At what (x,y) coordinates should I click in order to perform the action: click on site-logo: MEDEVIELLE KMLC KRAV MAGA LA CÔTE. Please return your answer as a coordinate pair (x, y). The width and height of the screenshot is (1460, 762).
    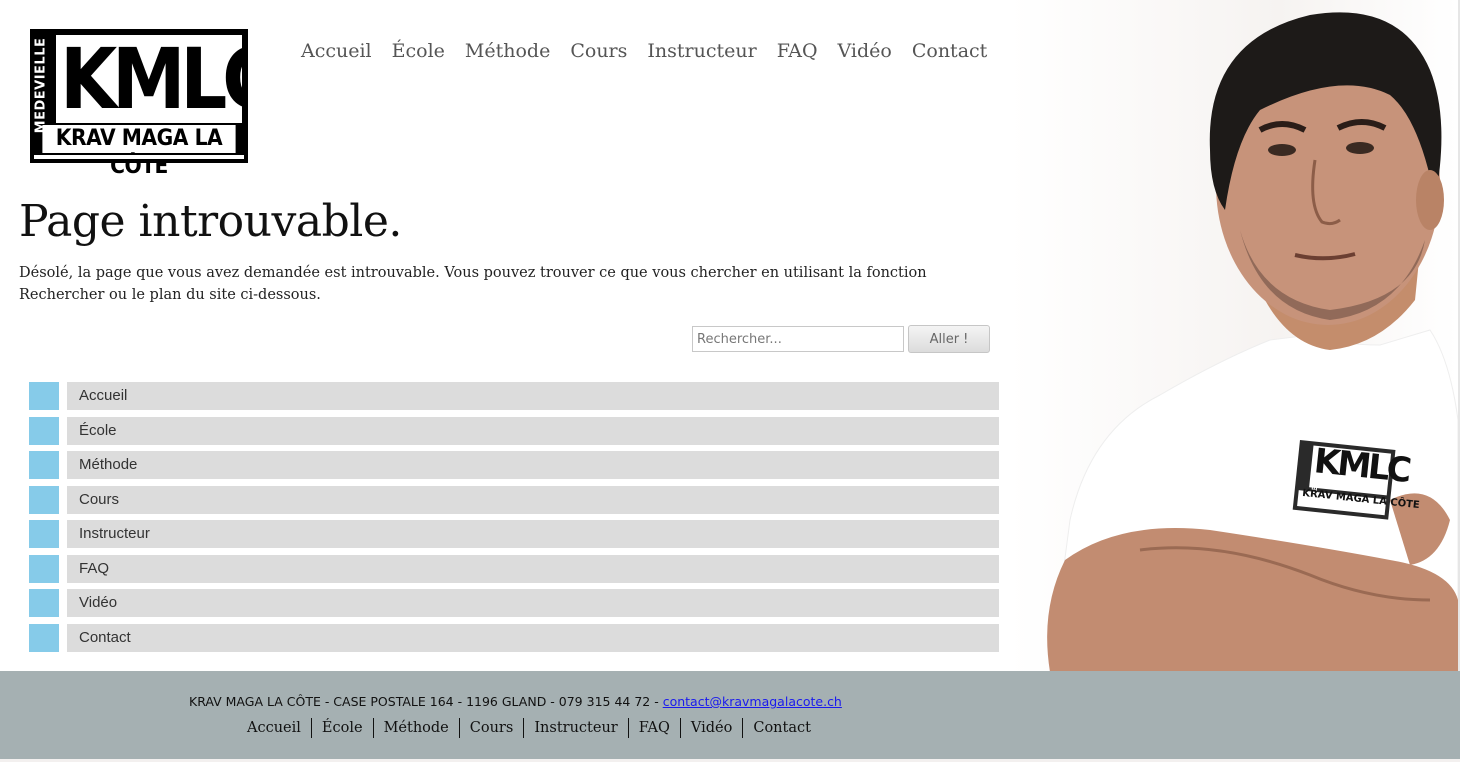
    Looking at the image, I should click on (139, 104).